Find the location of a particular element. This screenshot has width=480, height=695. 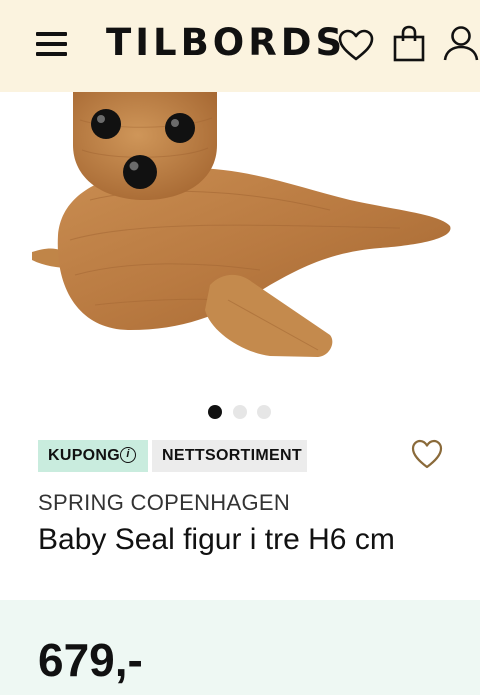

shopping-bag-icon is located at coordinates (409, 43).